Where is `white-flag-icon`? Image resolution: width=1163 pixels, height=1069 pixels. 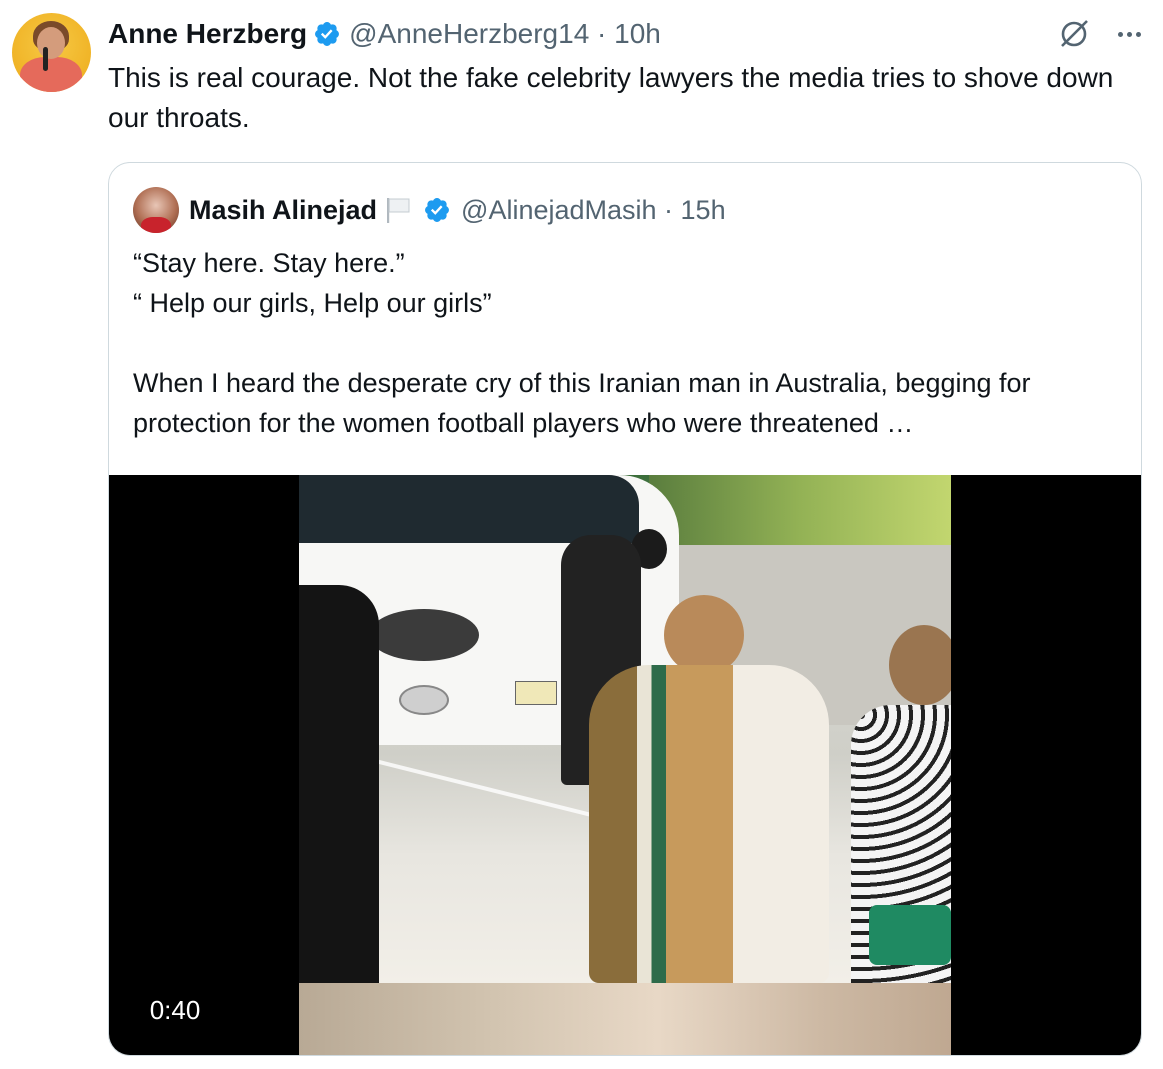 white-flag-icon is located at coordinates (398, 210).